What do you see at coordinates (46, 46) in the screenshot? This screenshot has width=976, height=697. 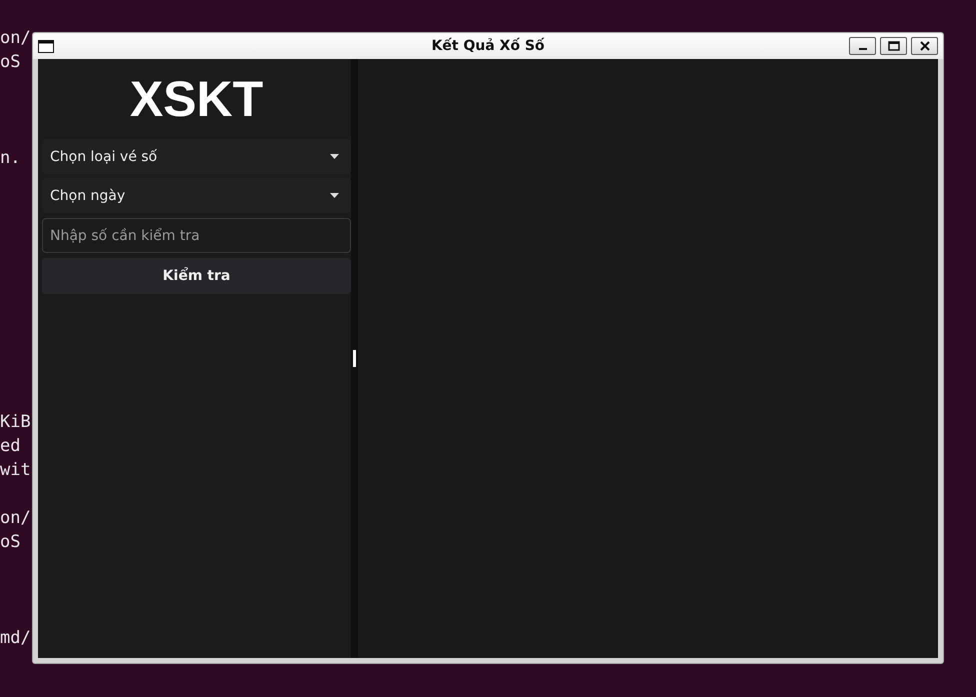 I see `window-icon` at bounding box center [46, 46].